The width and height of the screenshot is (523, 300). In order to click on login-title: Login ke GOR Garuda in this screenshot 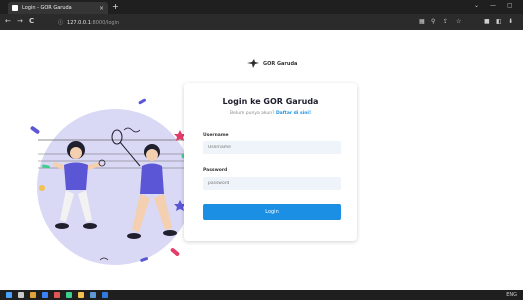, I will do `click(270, 101)`.